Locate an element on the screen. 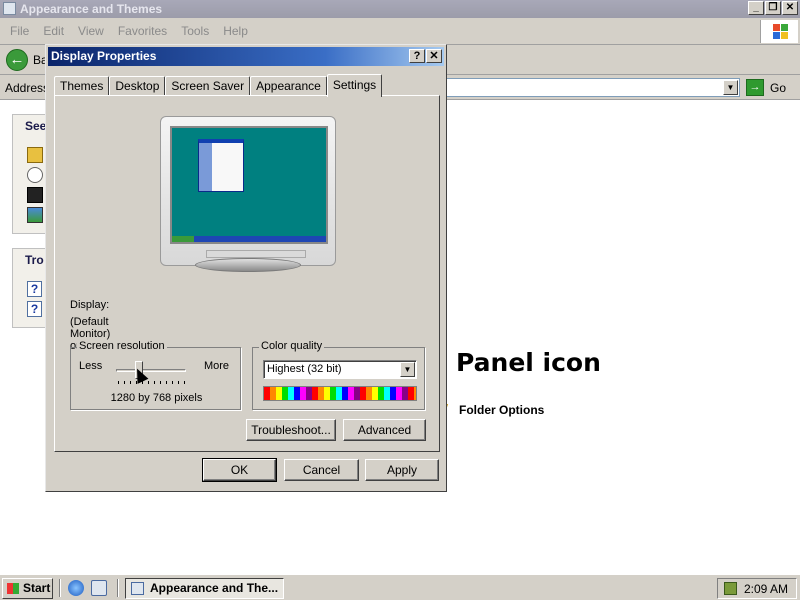  show-desktop-icon is located at coordinates (99, 588).